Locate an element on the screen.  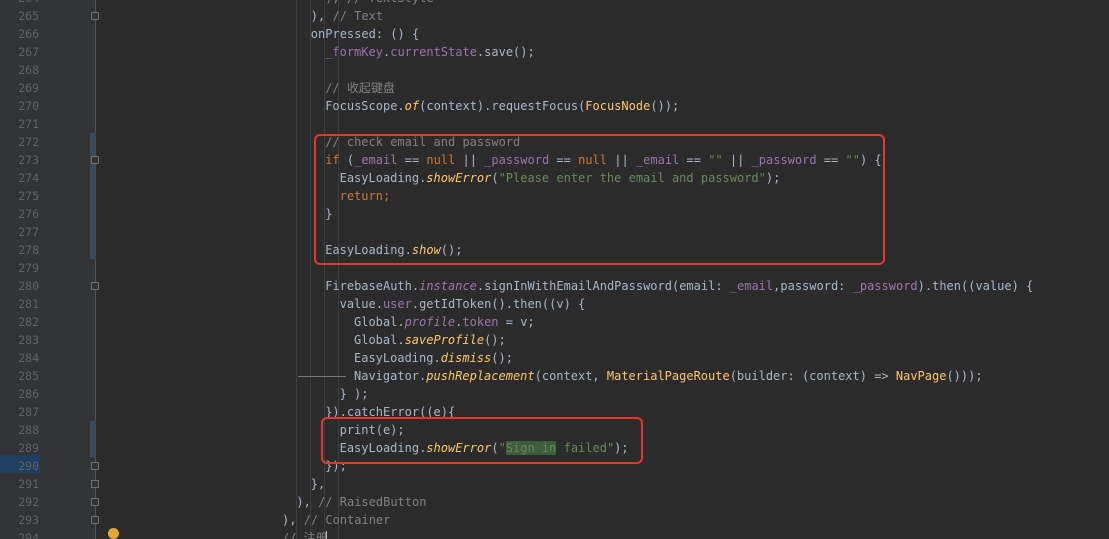
code-token: (builder: (context) => is located at coordinates (812, 376).